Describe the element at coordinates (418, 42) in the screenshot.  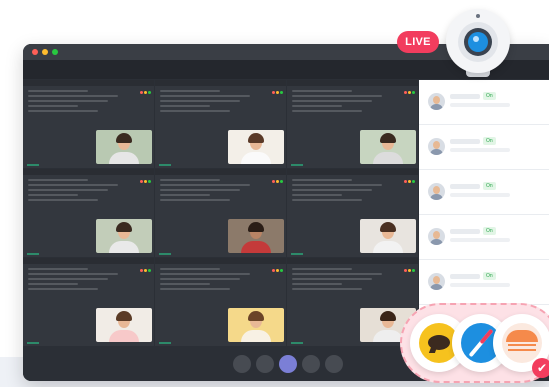
I see `live-badge: LIVE` at that location.